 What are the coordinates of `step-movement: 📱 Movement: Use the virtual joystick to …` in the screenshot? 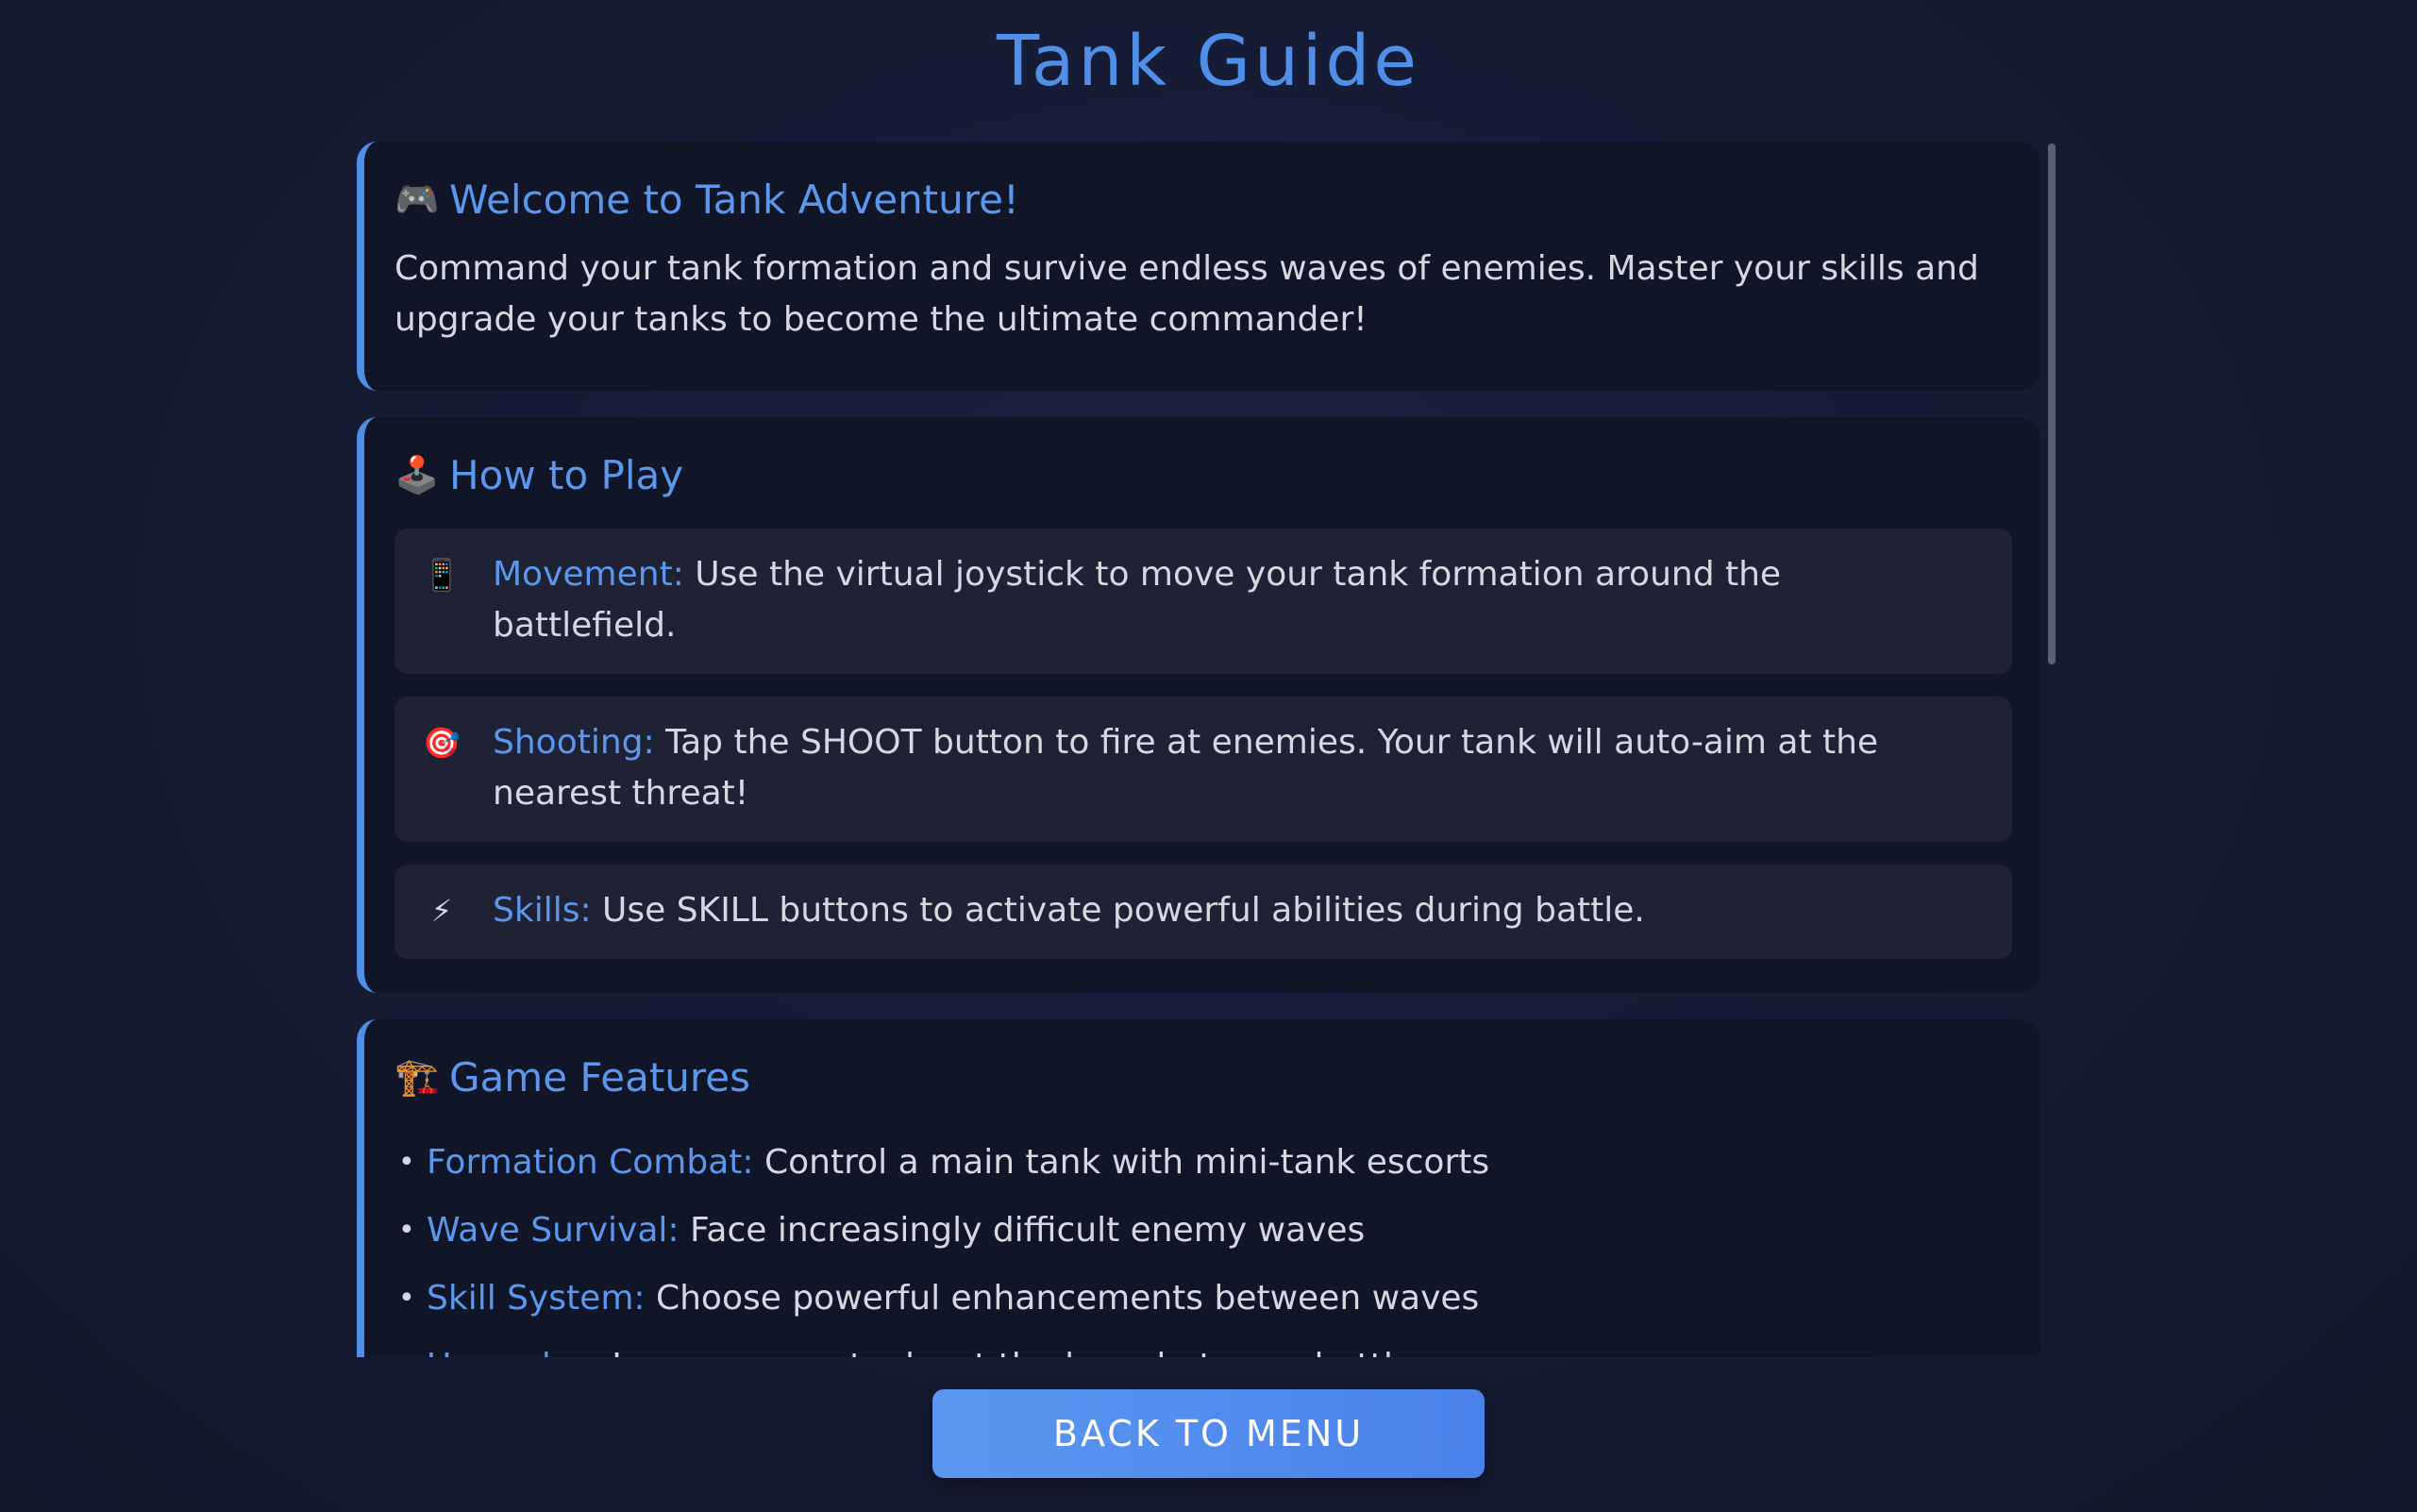 It's located at (1203, 601).